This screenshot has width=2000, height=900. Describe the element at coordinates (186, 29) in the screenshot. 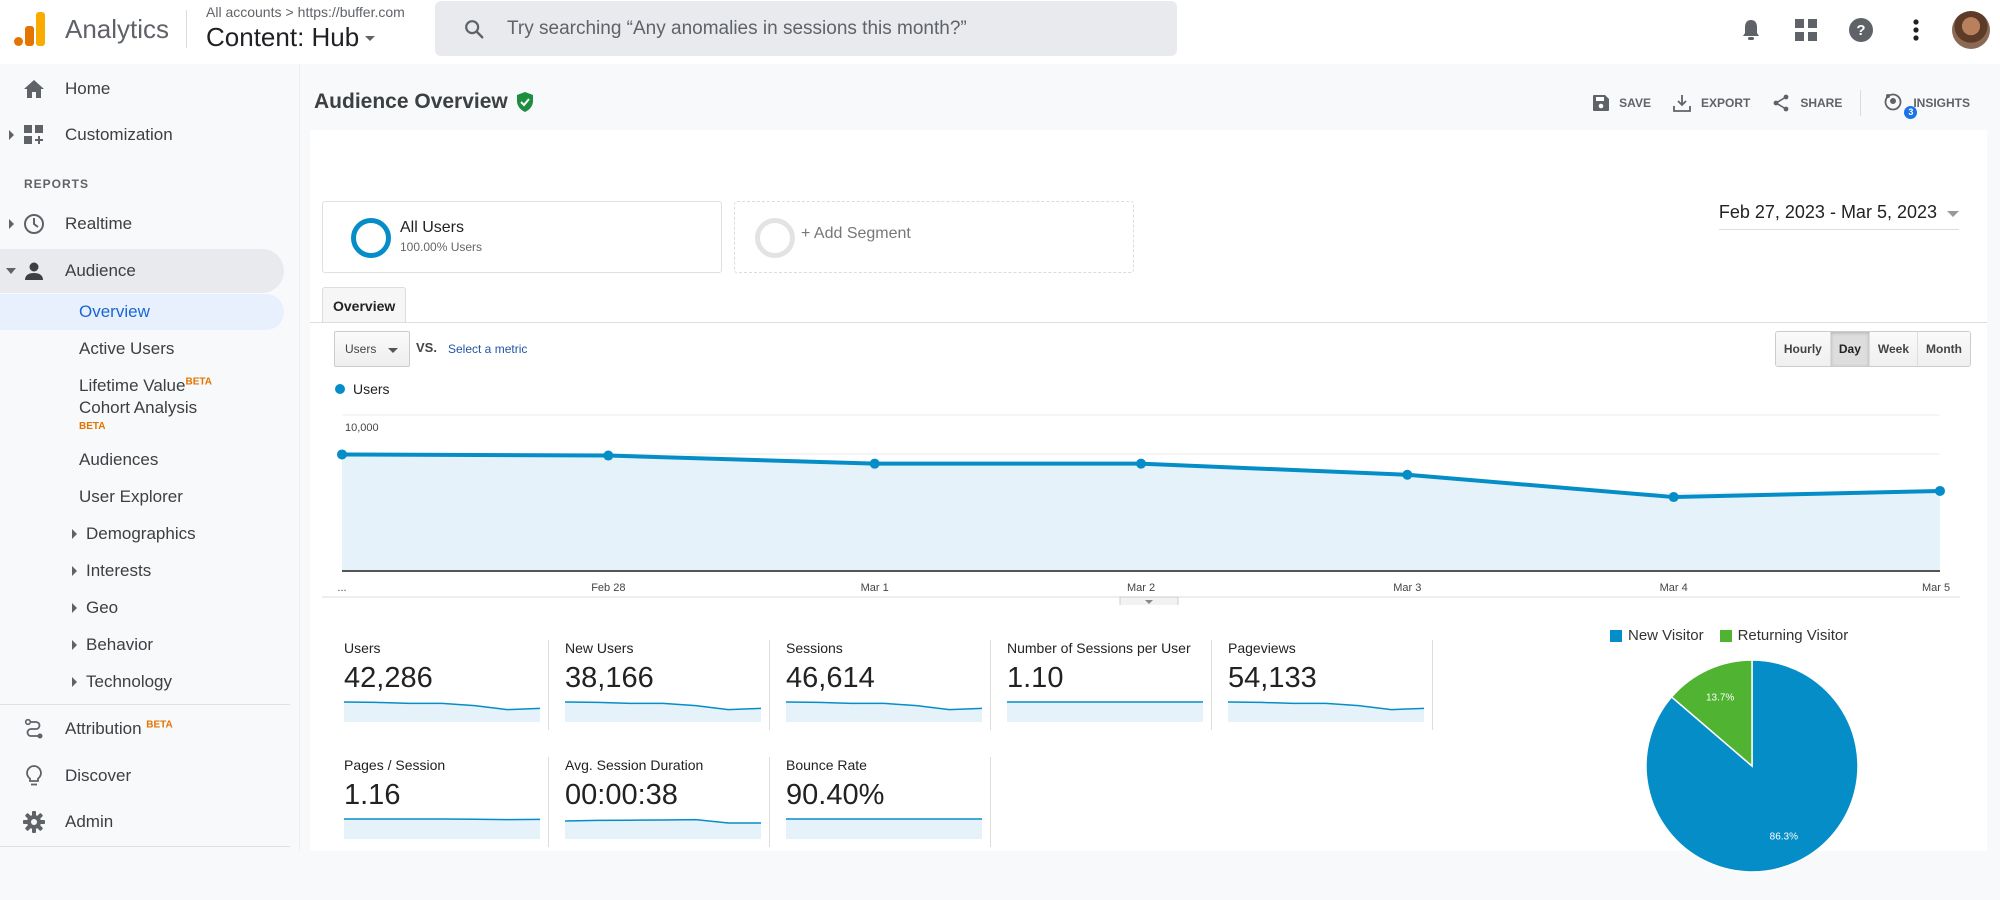

I see `header-divider` at that location.